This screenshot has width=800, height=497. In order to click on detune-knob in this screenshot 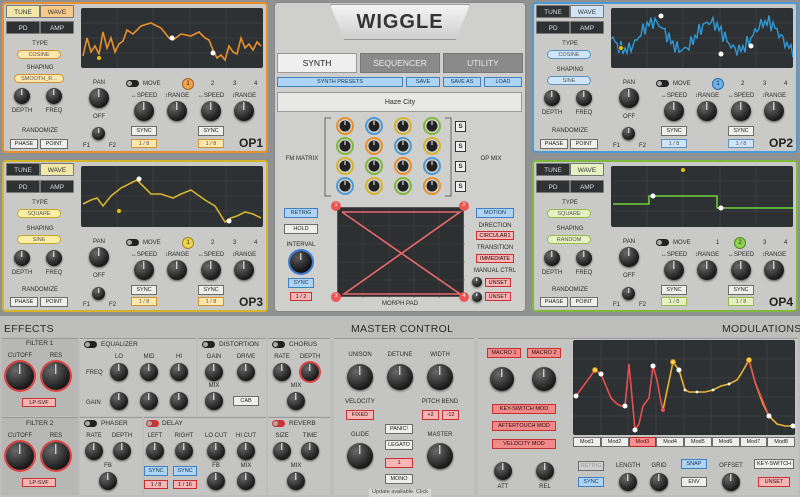, I will do `click(400, 377)`.